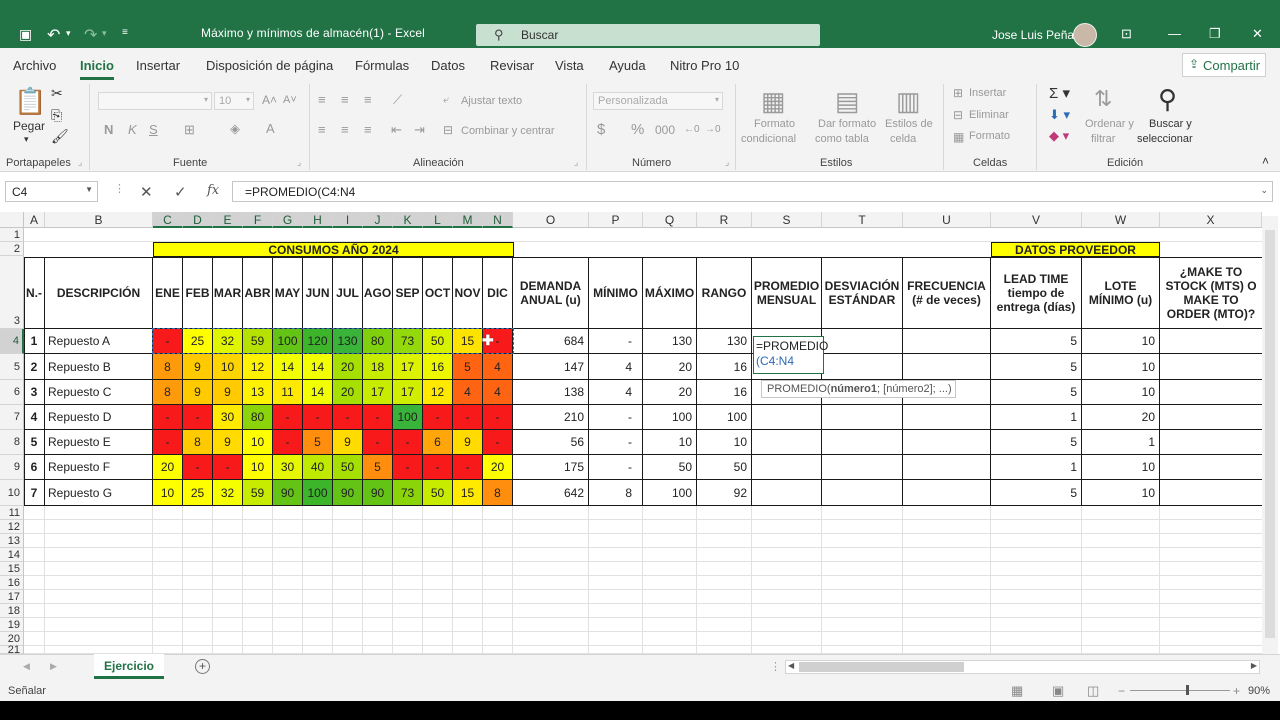 The image size is (1280, 720). Describe the element at coordinates (288, 293) in the screenshot. I see `header-month: MAY` at that location.